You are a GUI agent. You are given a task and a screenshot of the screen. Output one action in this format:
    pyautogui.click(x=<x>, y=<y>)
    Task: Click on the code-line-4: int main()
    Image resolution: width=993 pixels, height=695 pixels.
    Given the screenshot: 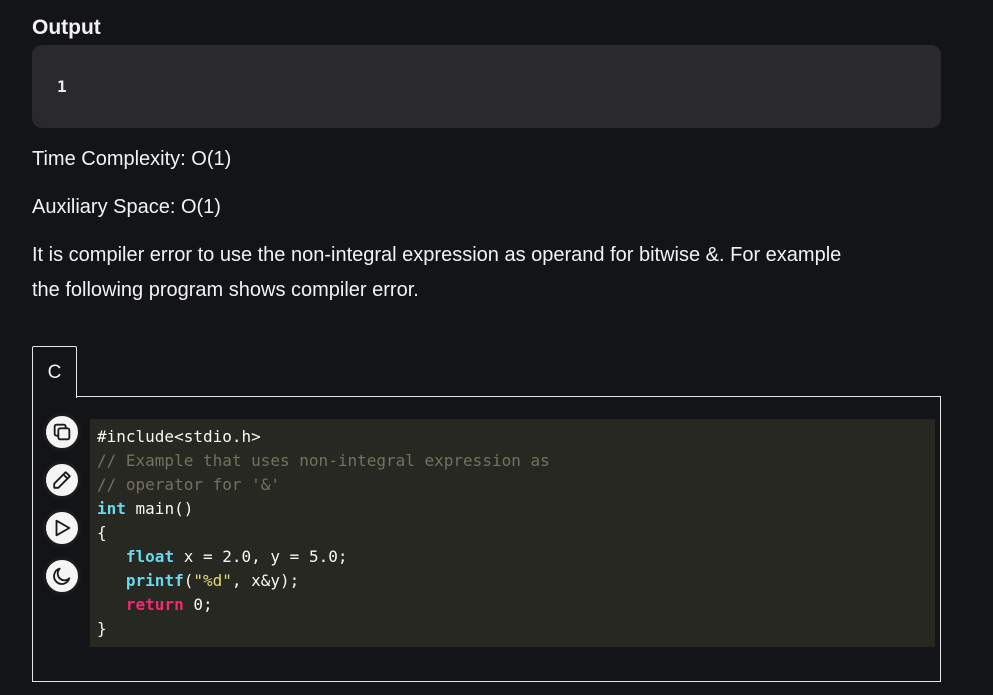 What is the action you would take?
    pyautogui.click(x=145, y=508)
    